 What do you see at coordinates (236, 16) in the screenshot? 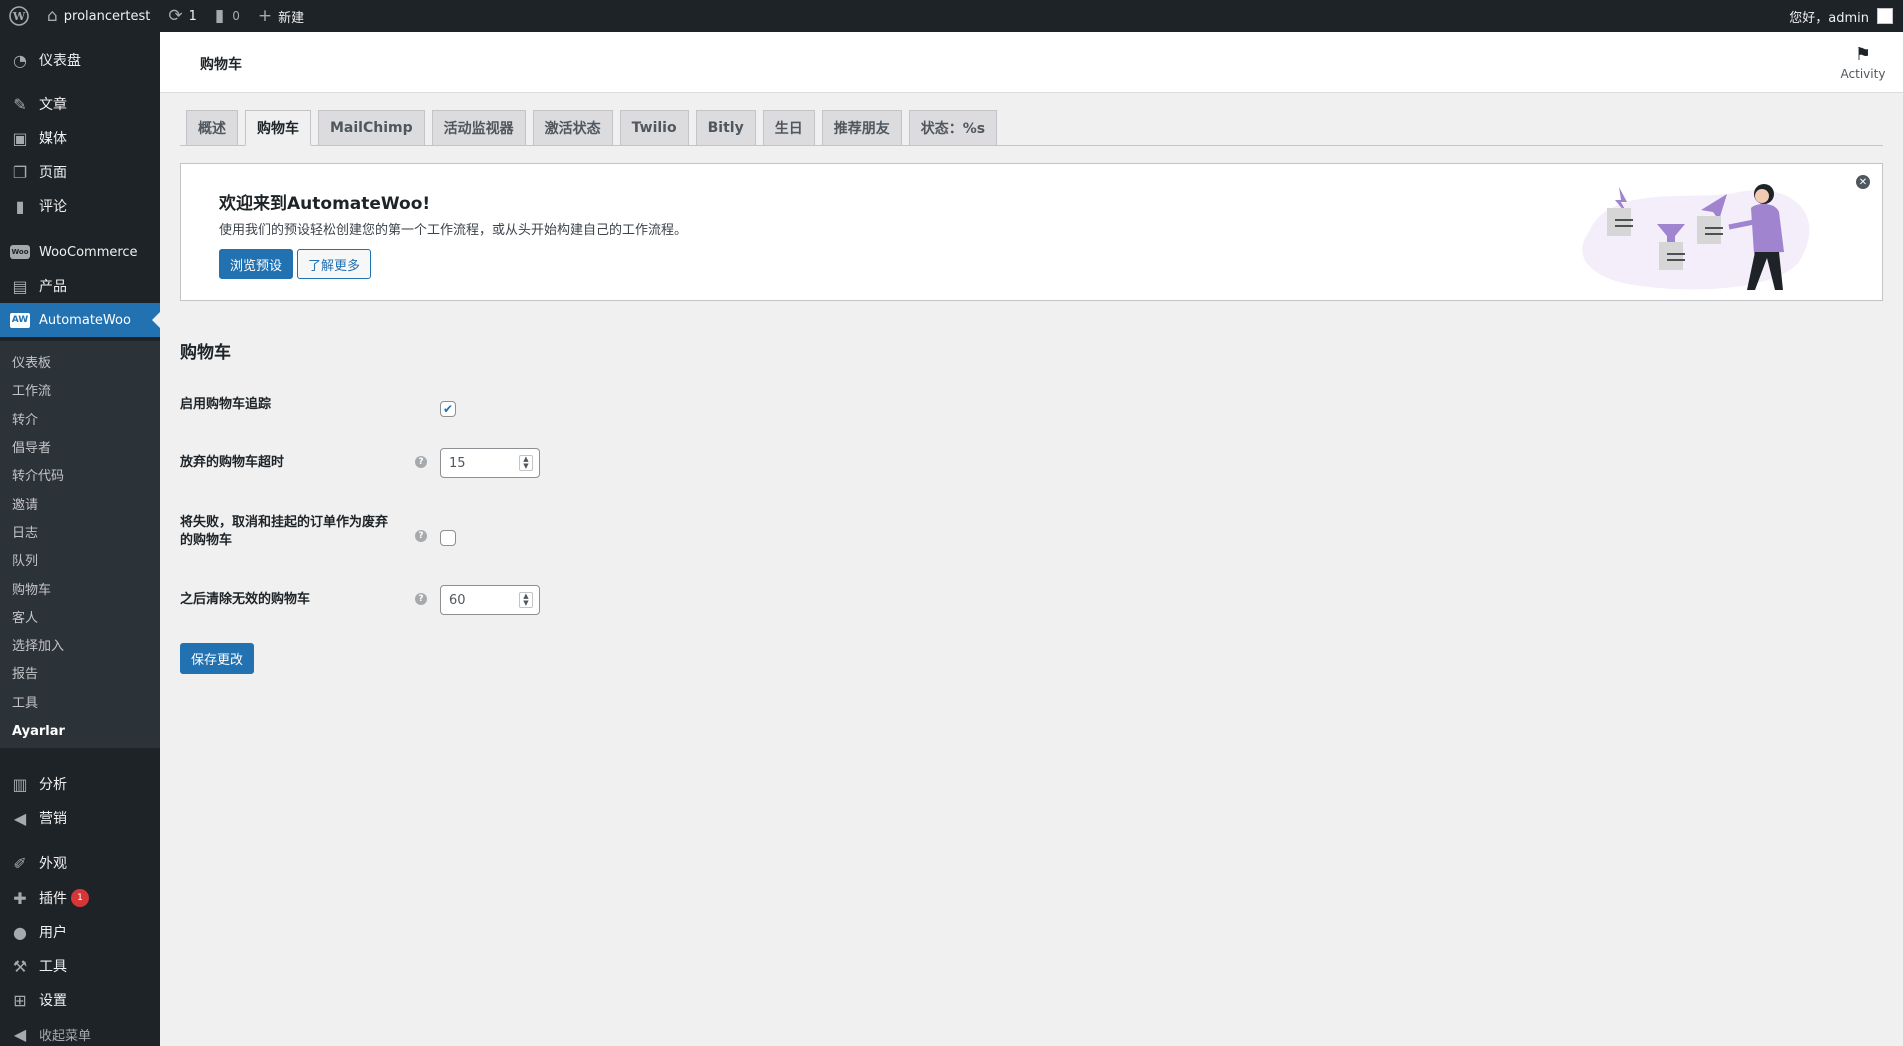
I see `comments-count: 0` at bounding box center [236, 16].